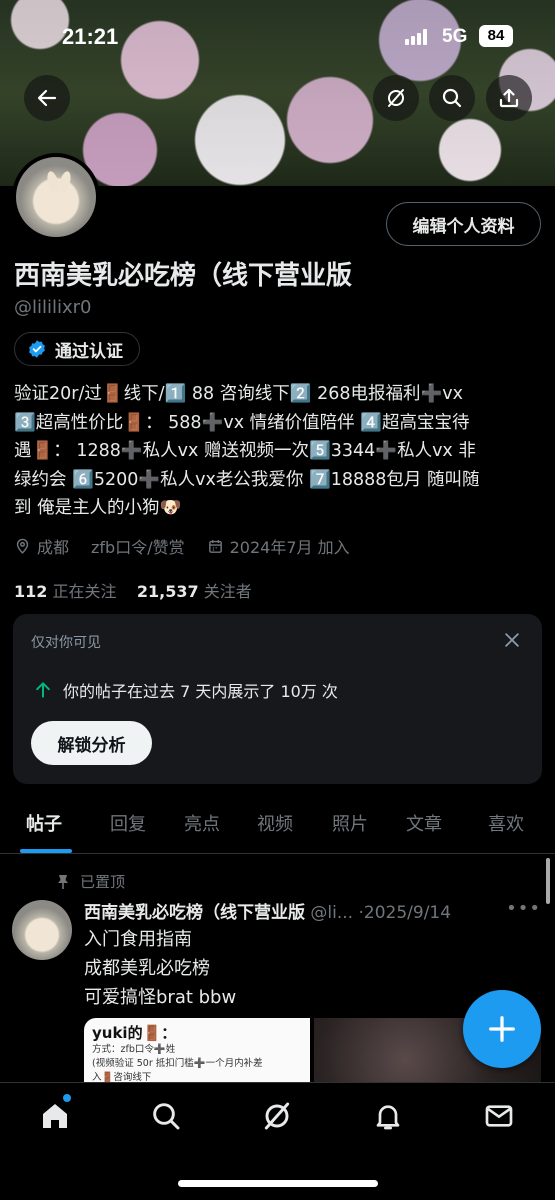 The width and height of the screenshot is (555, 1200). What do you see at coordinates (89, 351) in the screenshot?
I see `verified-label: 通过认证` at bounding box center [89, 351].